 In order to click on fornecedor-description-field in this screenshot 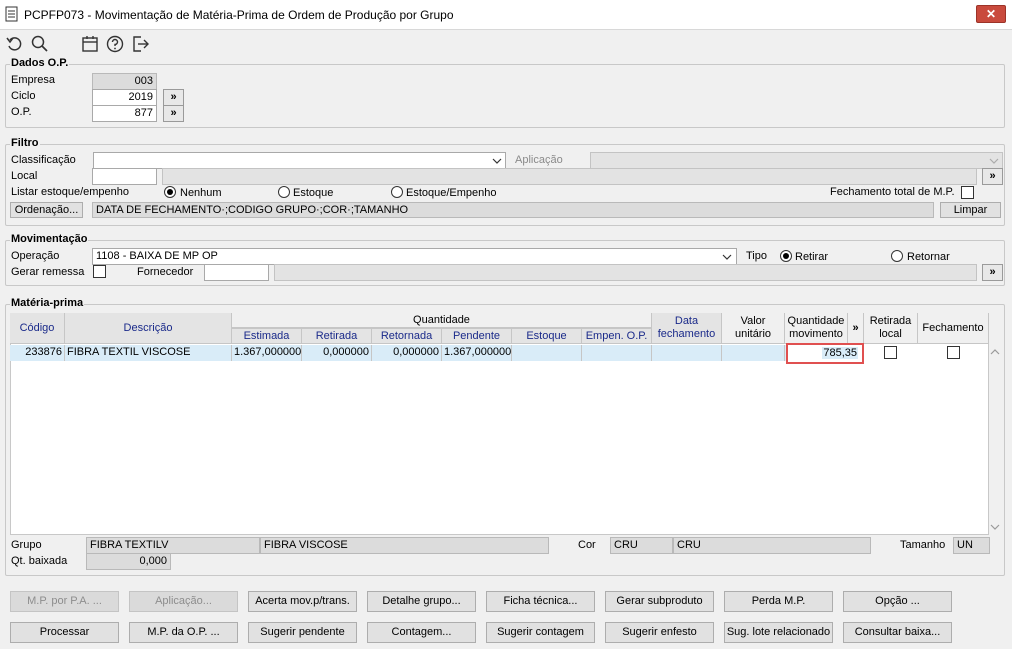, I will do `click(625, 272)`.